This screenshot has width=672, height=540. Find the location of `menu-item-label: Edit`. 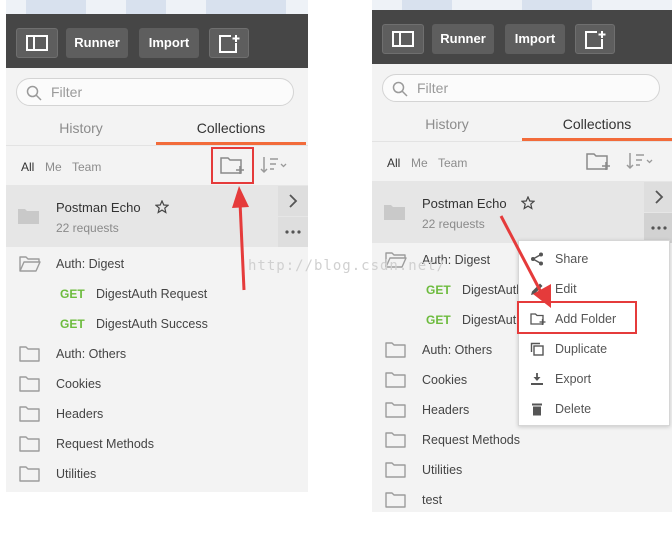

menu-item-label: Edit is located at coordinates (566, 289).